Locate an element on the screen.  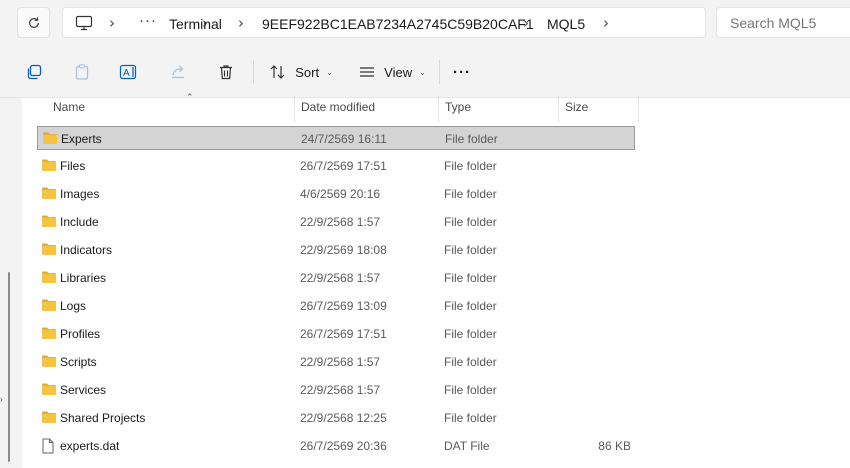
share-icon is located at coordinates (178, 72).